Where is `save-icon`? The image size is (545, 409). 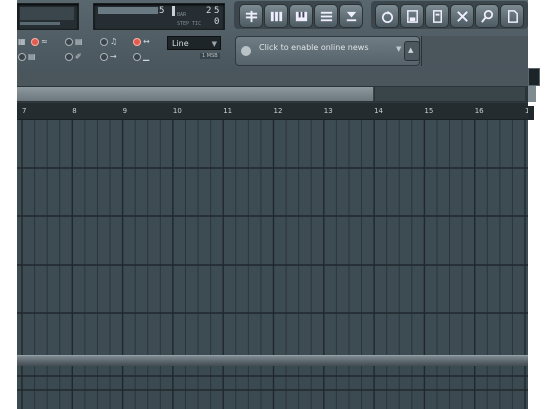
save-icon is located at coordinates (412, 16).